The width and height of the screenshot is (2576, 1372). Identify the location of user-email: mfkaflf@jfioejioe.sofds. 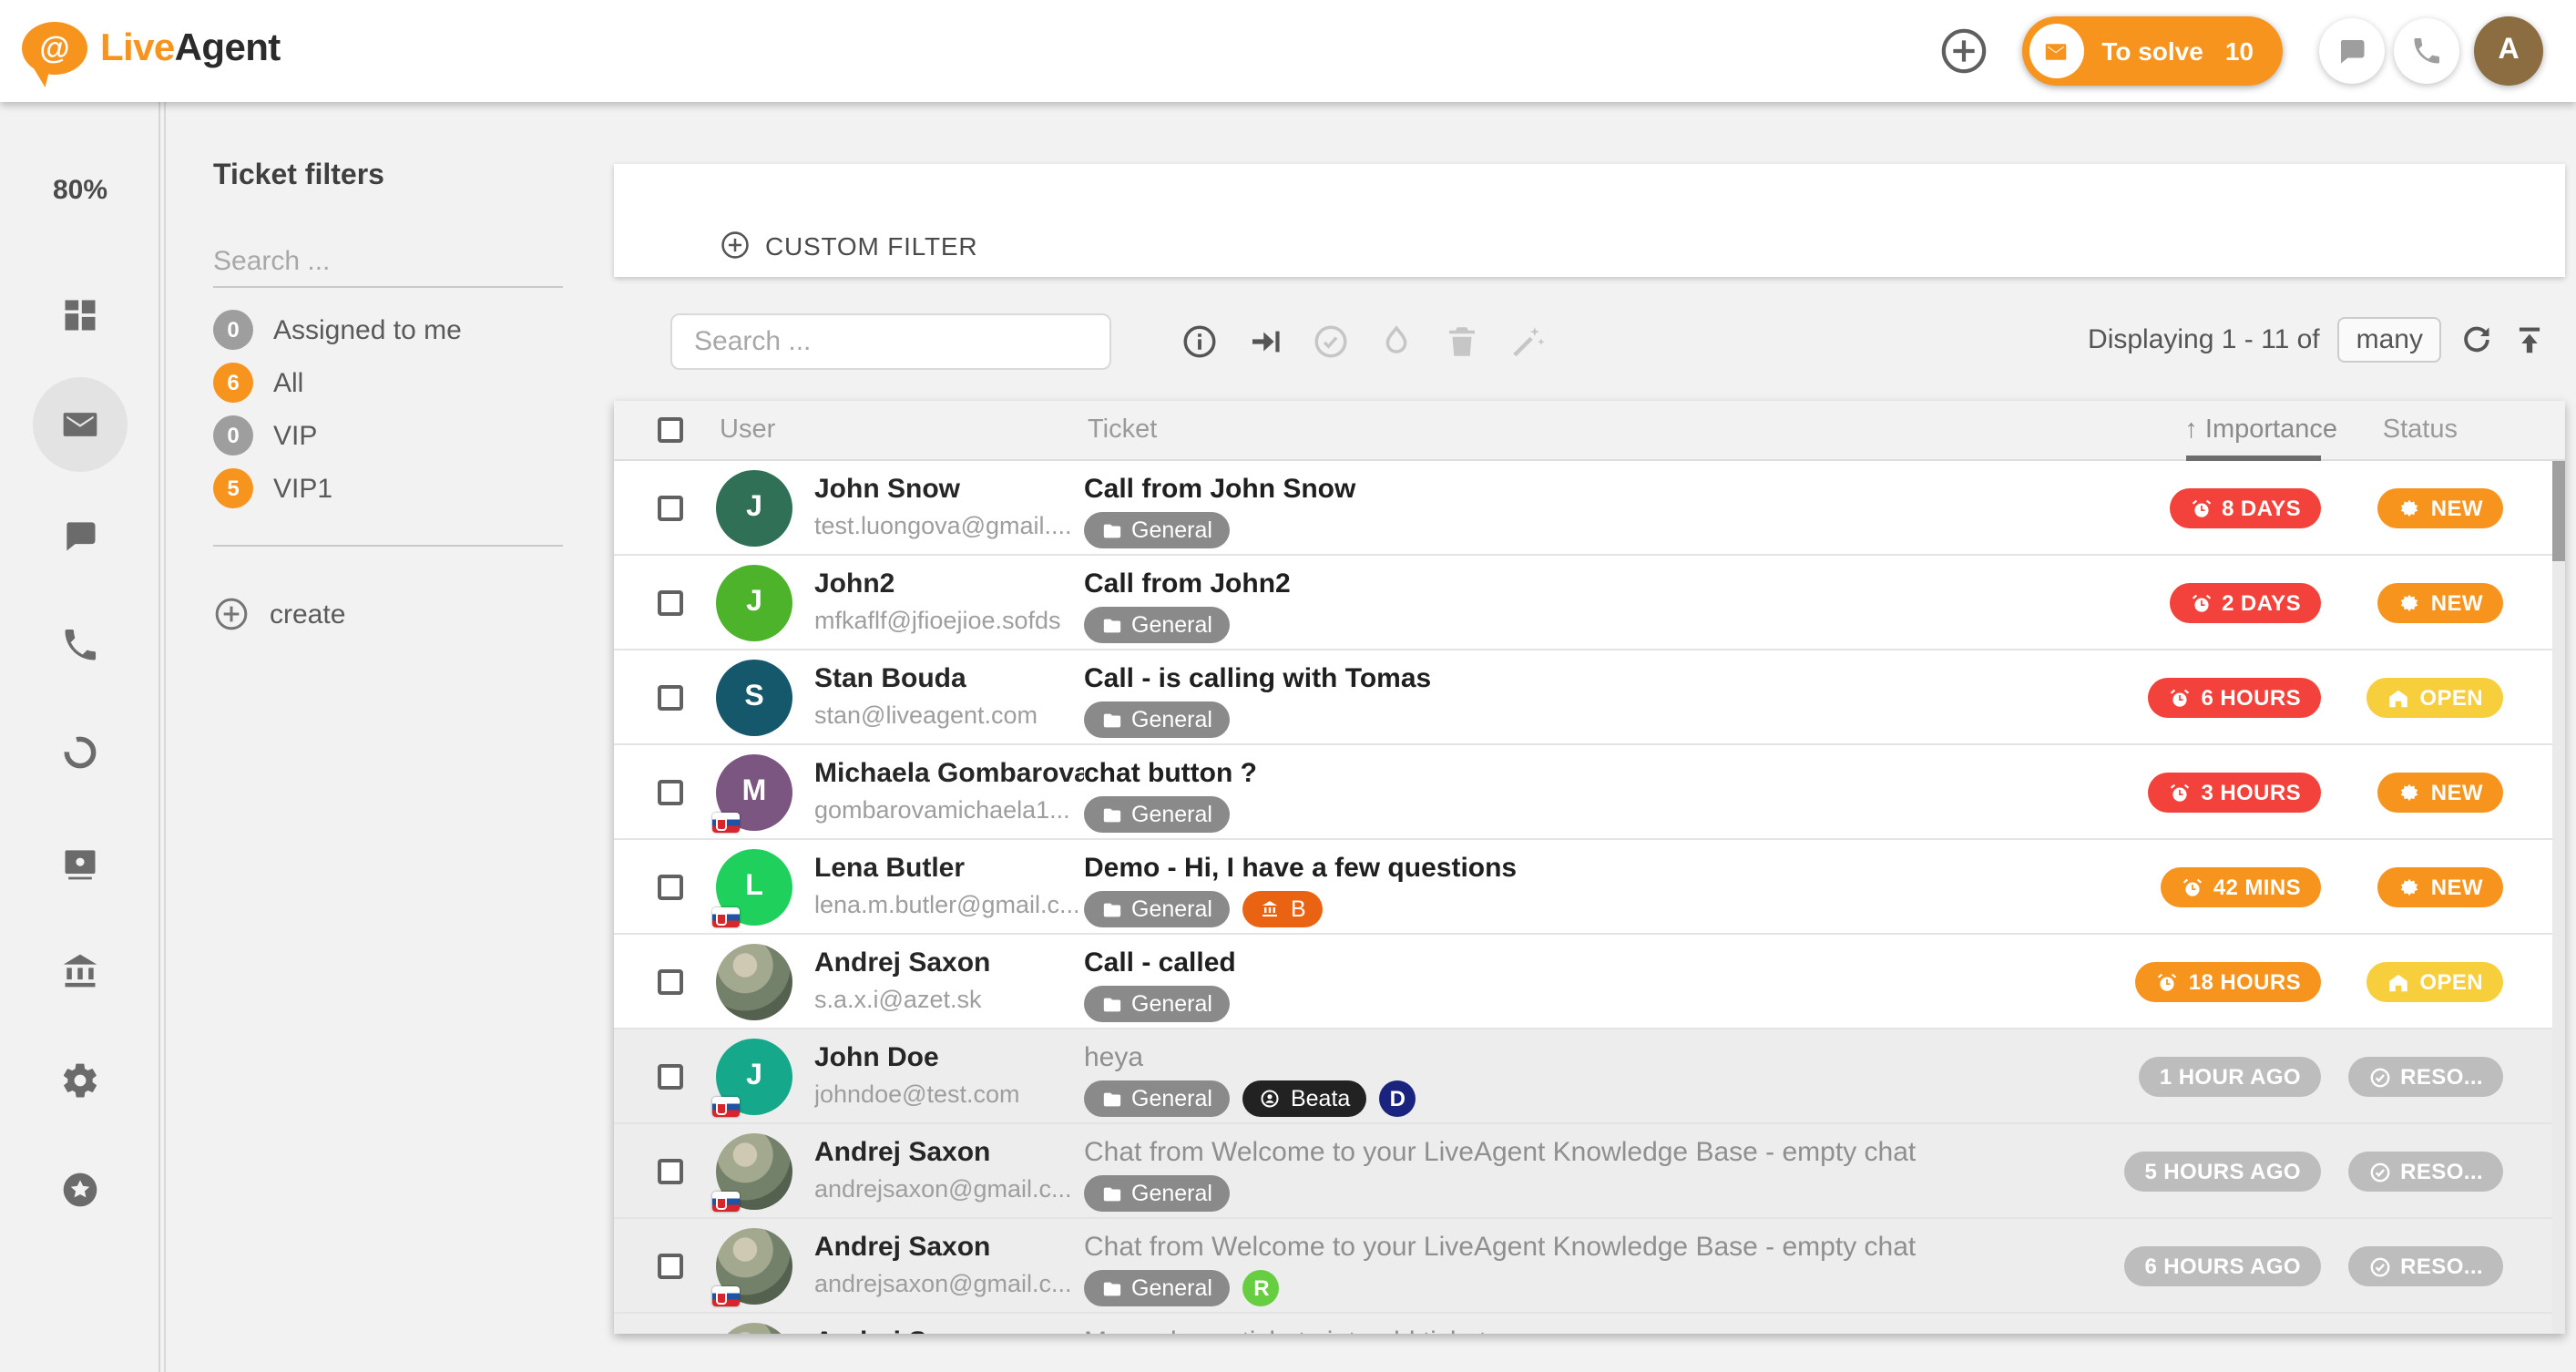
(937, 620).